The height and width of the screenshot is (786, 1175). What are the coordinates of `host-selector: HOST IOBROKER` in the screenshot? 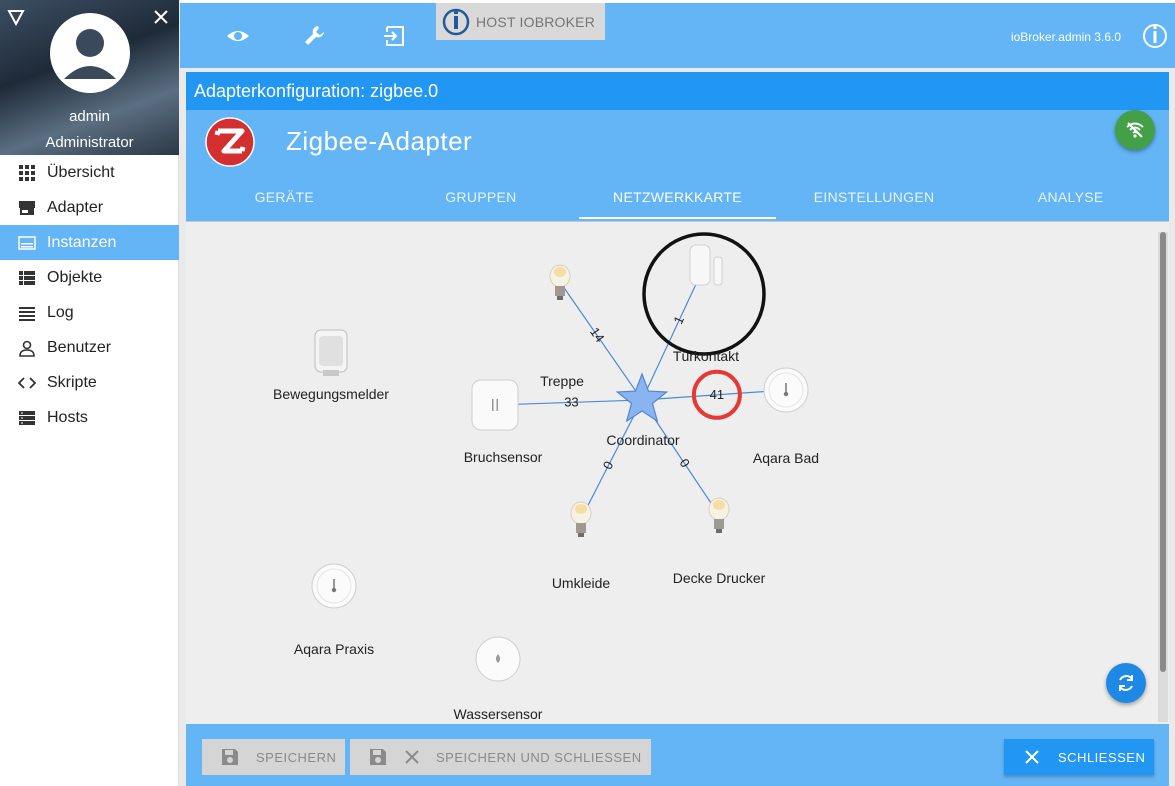 It's located at (520, 21).